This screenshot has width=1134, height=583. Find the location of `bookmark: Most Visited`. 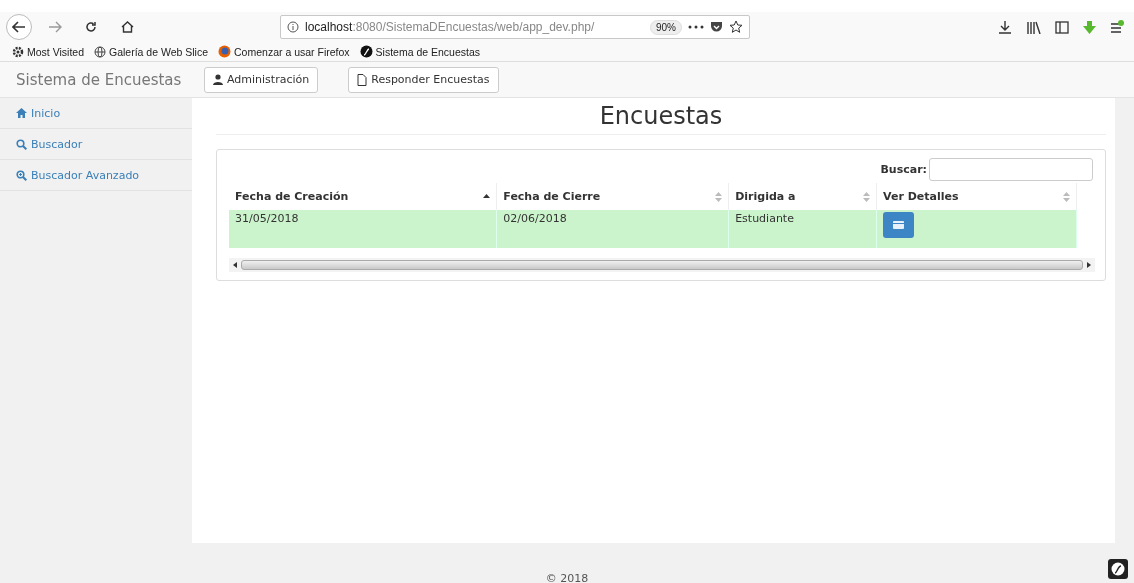

bookmark: Most Visited is located at coordinates (48, 51).